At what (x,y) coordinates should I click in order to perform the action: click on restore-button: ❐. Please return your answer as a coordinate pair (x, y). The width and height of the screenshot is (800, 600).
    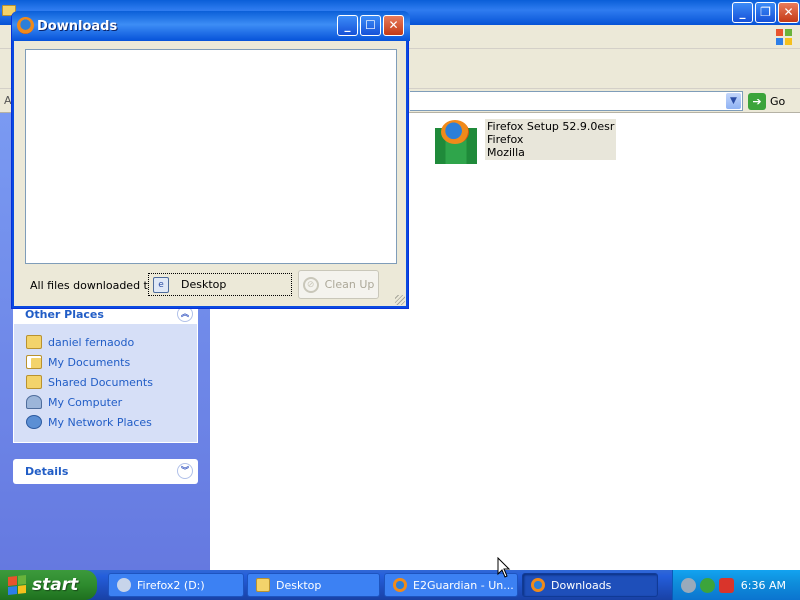
    Looking at the image, I should click on (765, 12).